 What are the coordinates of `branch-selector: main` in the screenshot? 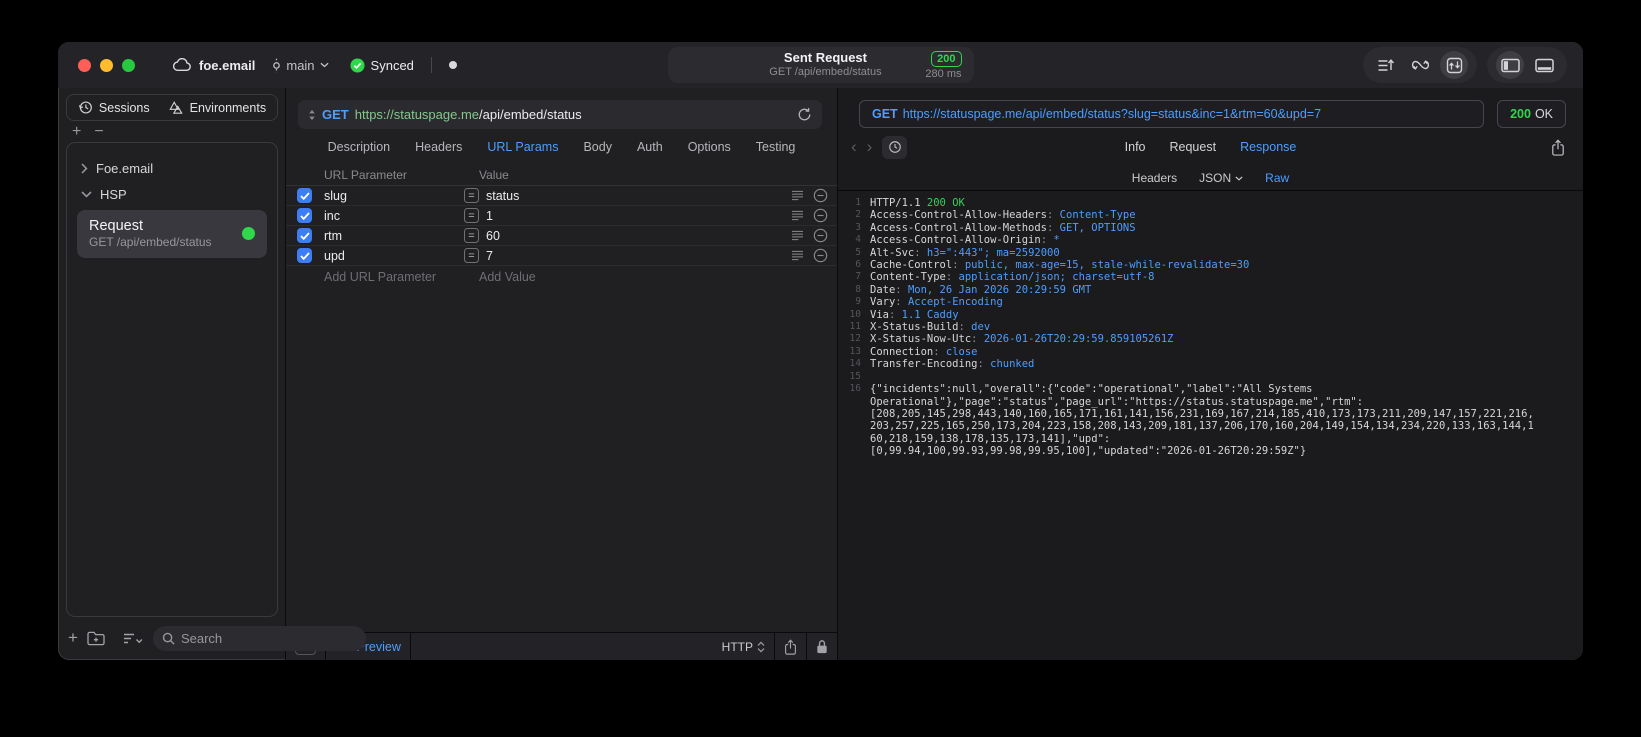 It's located at (300, 65).